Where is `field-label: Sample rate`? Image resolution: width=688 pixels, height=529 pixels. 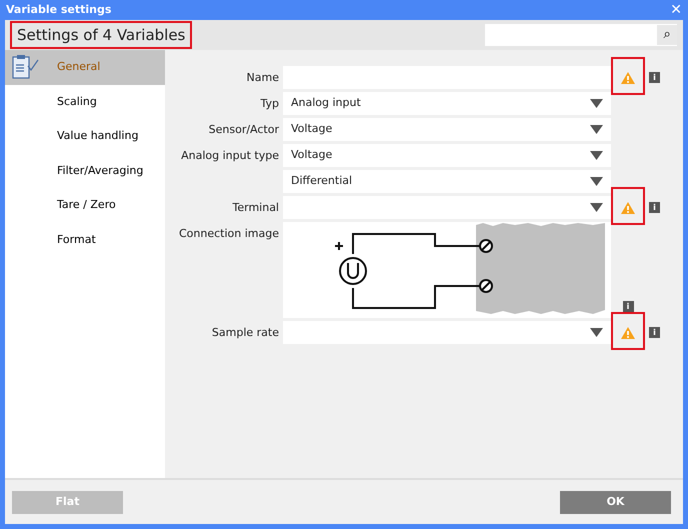
field-label: Sample rate is located at coordinates (245, 332).